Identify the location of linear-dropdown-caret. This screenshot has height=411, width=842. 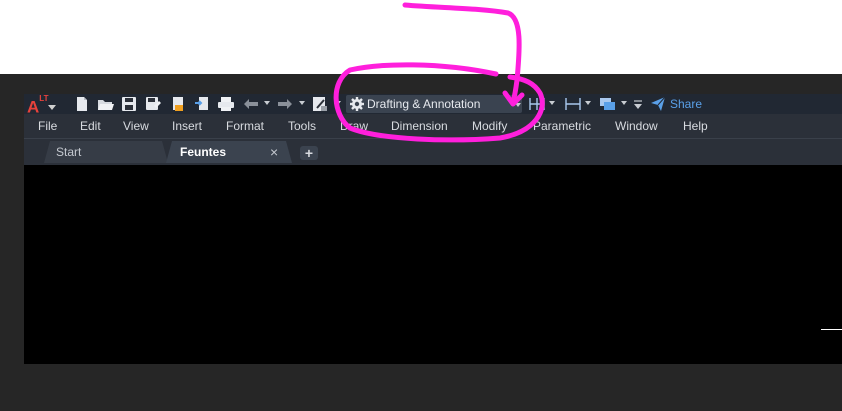
(588, 103).